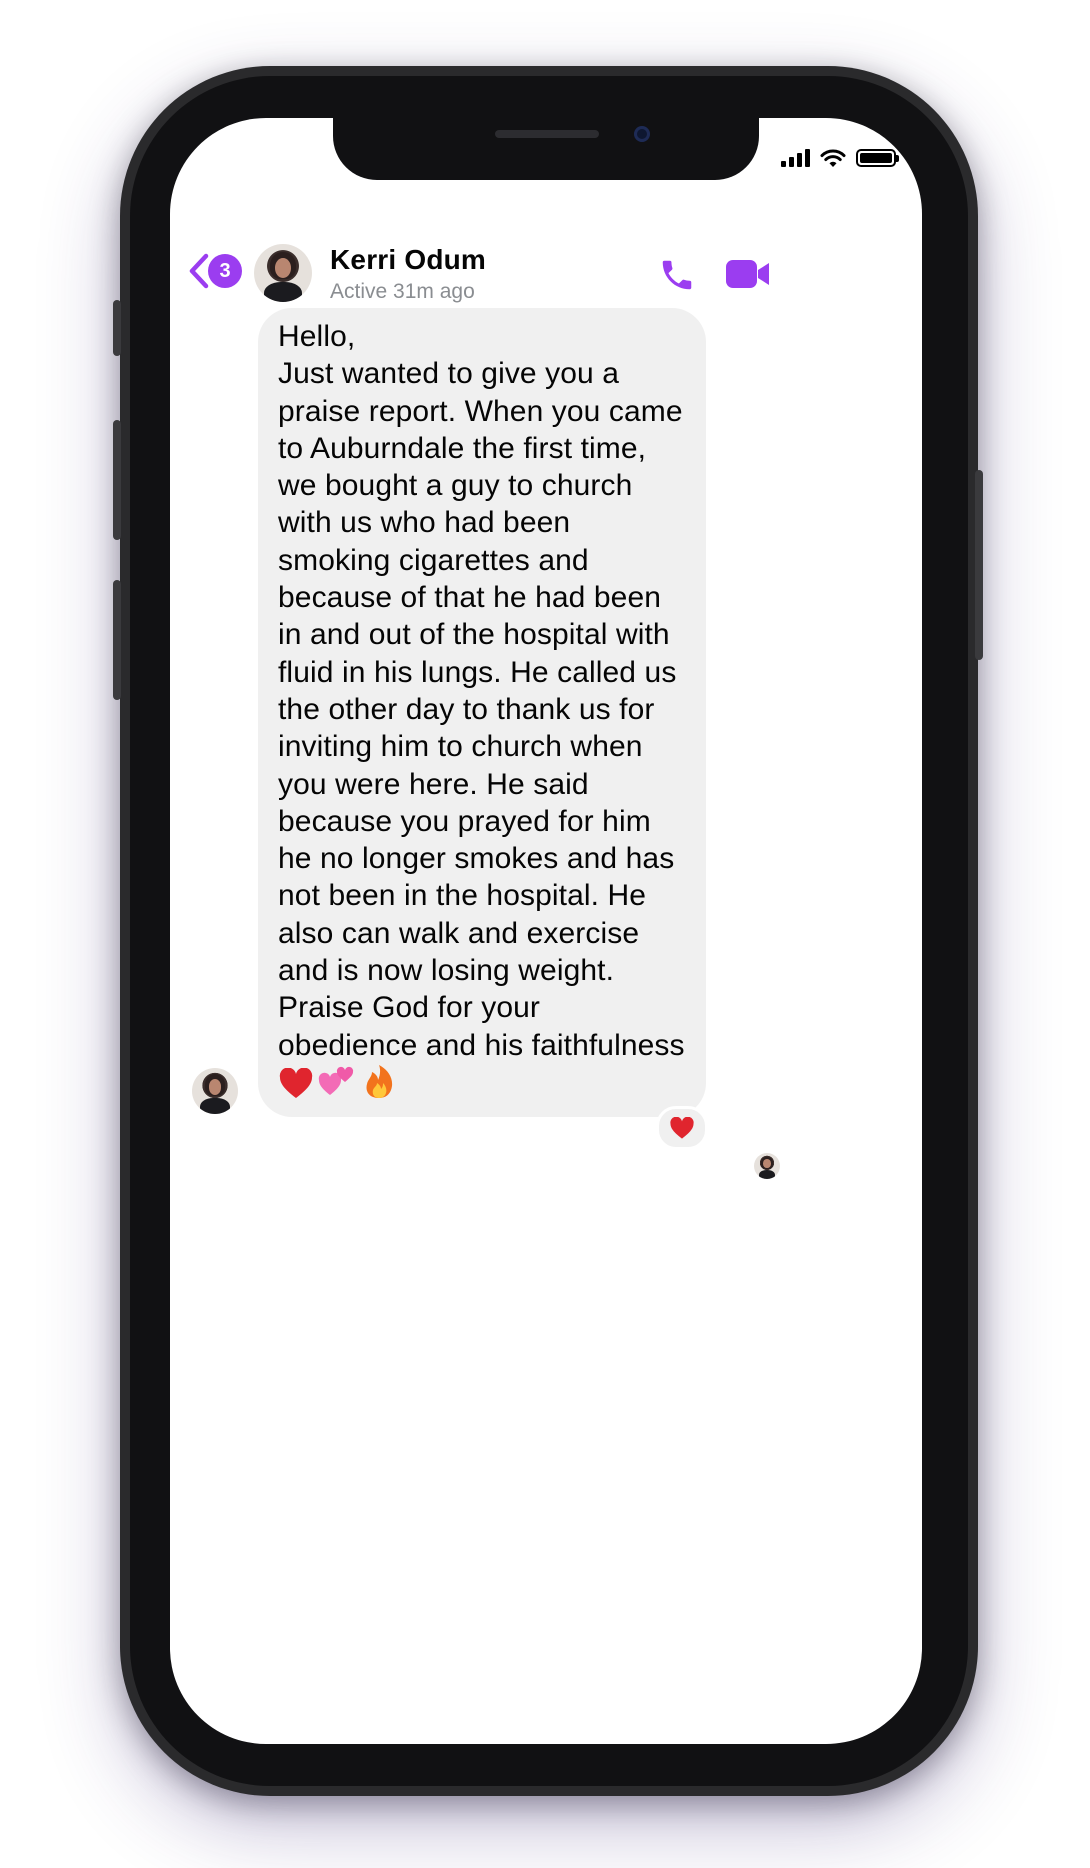 This screenshot has width=1090, height=1868. What do you see at coordinates (379, 1081) in the screenshot?
I see `fire-emoji-icon` at bounding box center [379, 1081].